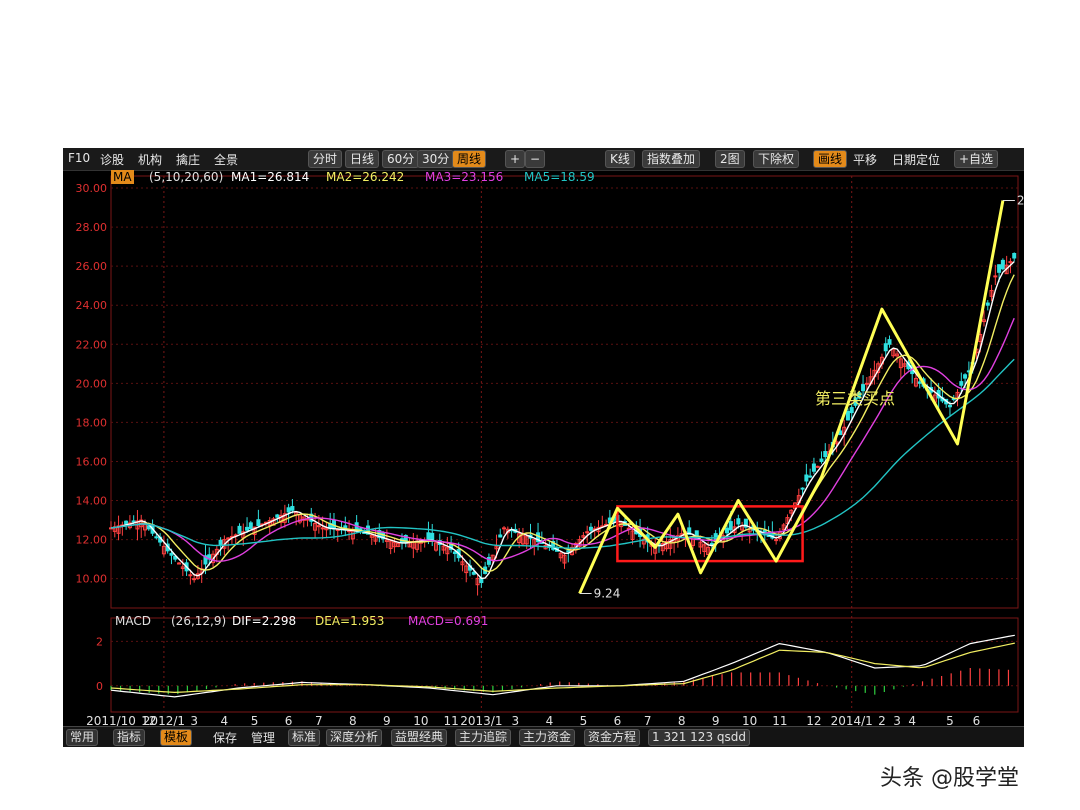 Image resolution: width=1080 pixels, height=810 pixels. I want to click on third-buy-point-label: 第三类买点, so click(855, 398).